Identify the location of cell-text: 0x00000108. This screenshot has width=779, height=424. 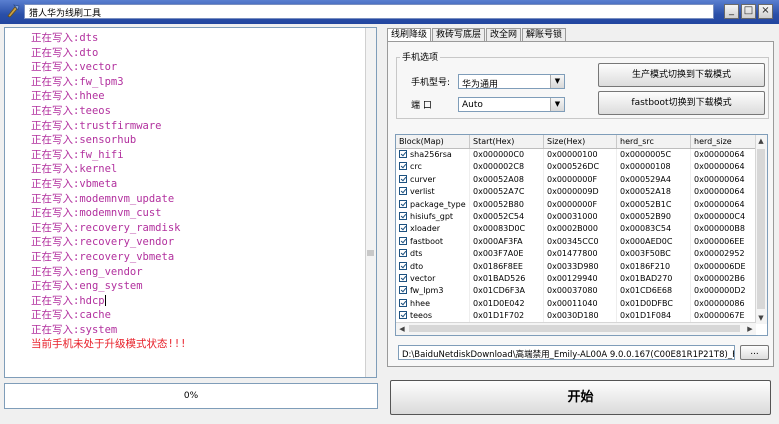
(645, 167).